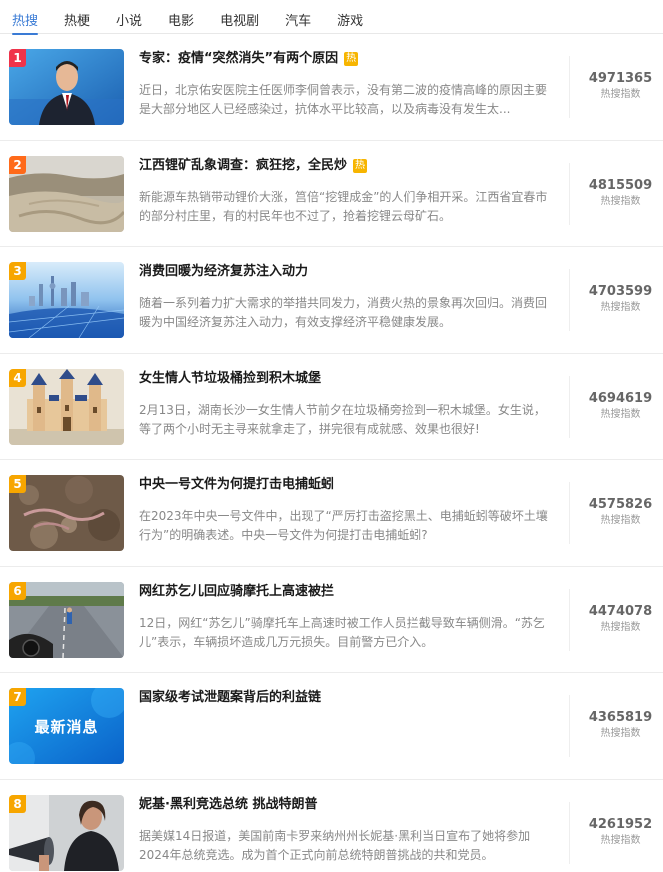  Describe the element at coordinates (620, 824) in the screenshot. I see `hot-score-value: 4261952` at that location.